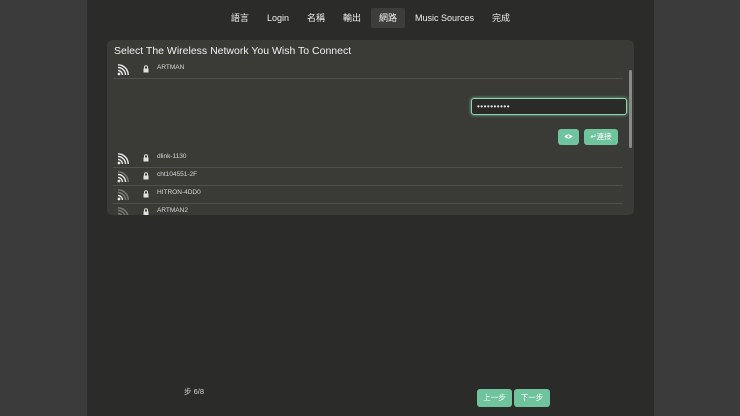  I want to click on network-row: HITRON-4DD0, so click(368, 195).